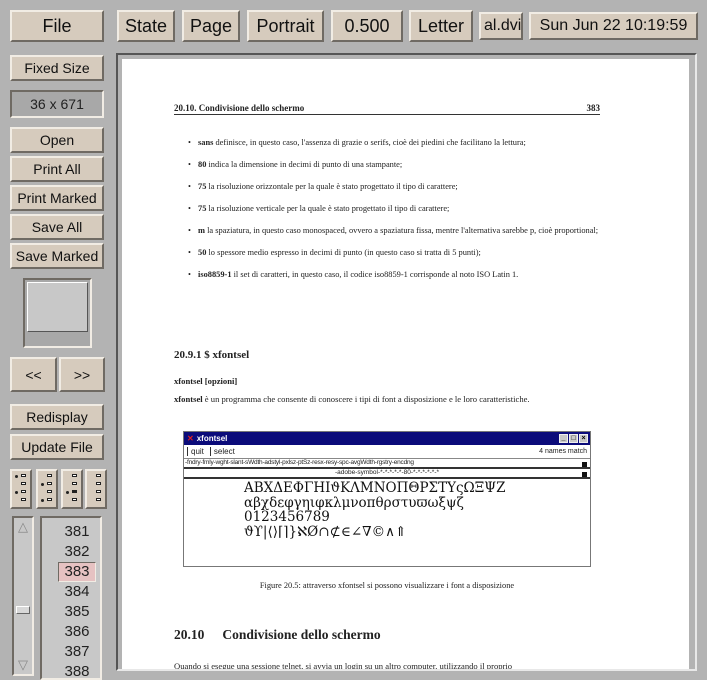  What do you see at coordinates (47, 489) in the screenshot?
I see `mark-even-button` at bounding box center [47, 489].